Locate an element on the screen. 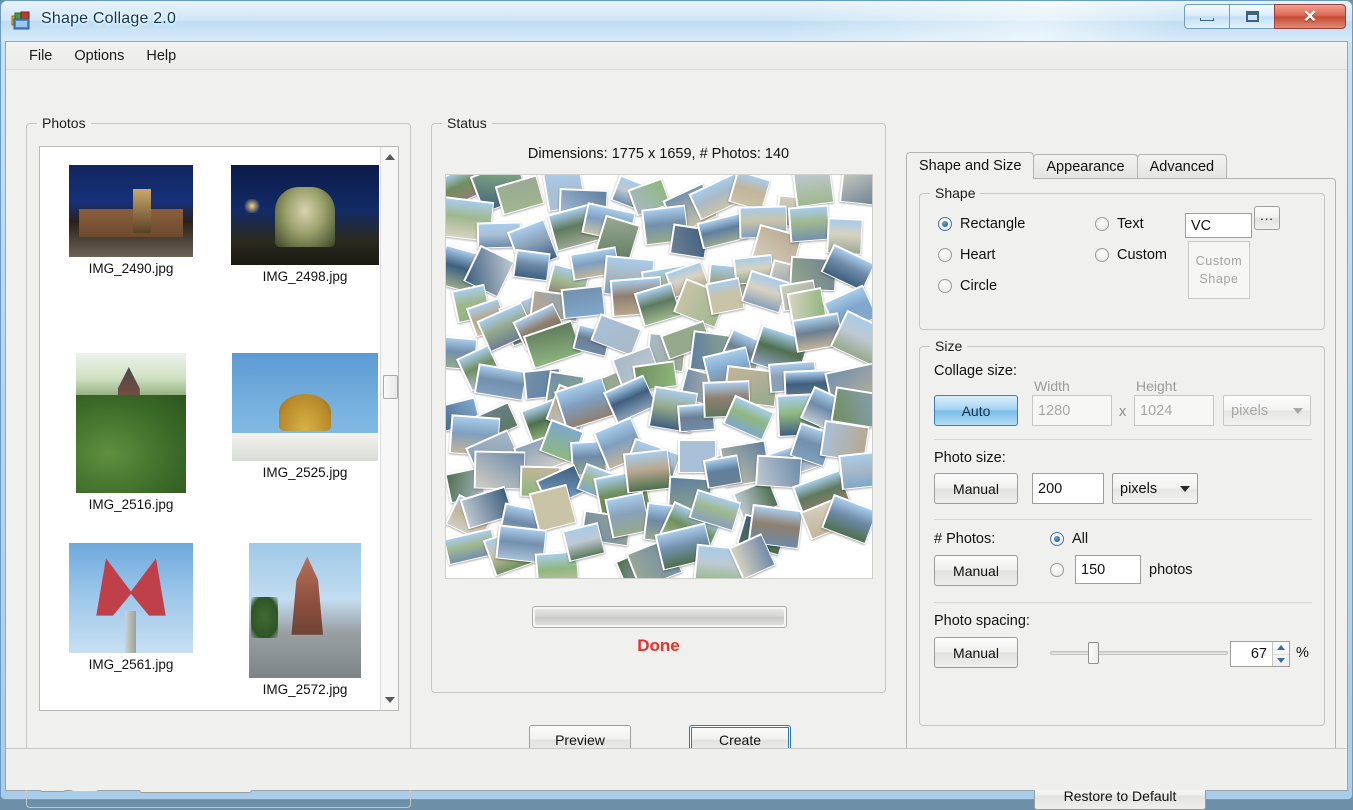  photo-filename-label: IMG_2516.jpg is located at coordinates (131, 504).